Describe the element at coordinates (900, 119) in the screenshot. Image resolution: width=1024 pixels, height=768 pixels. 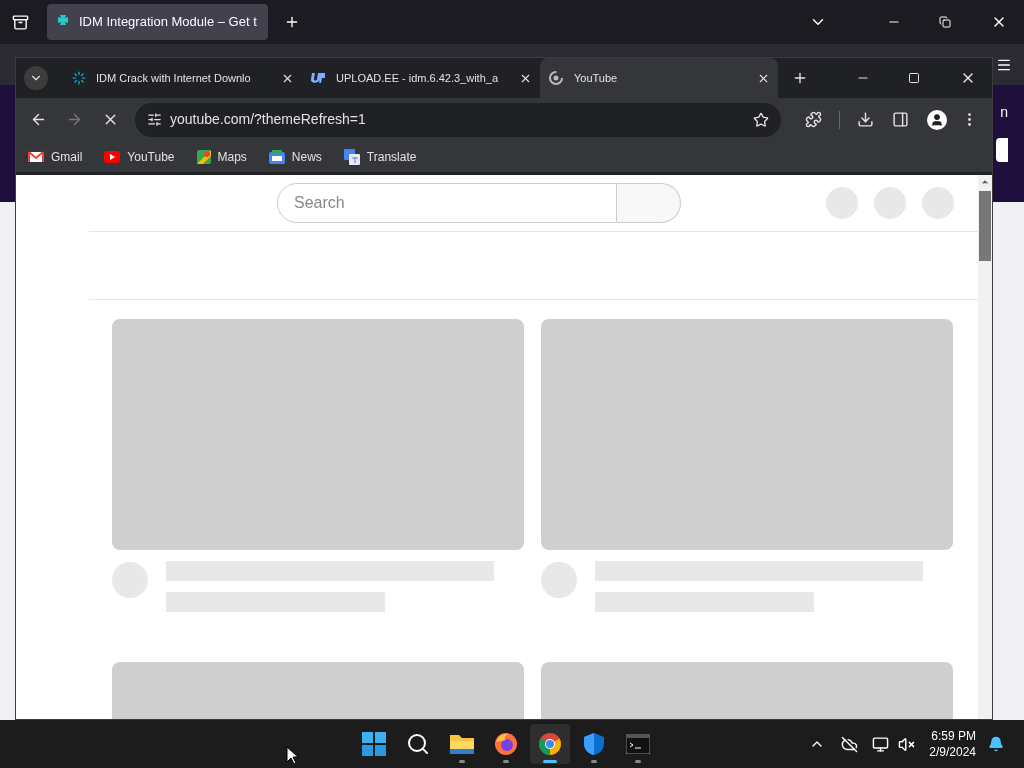
I see `side-panel-icon` at that location.